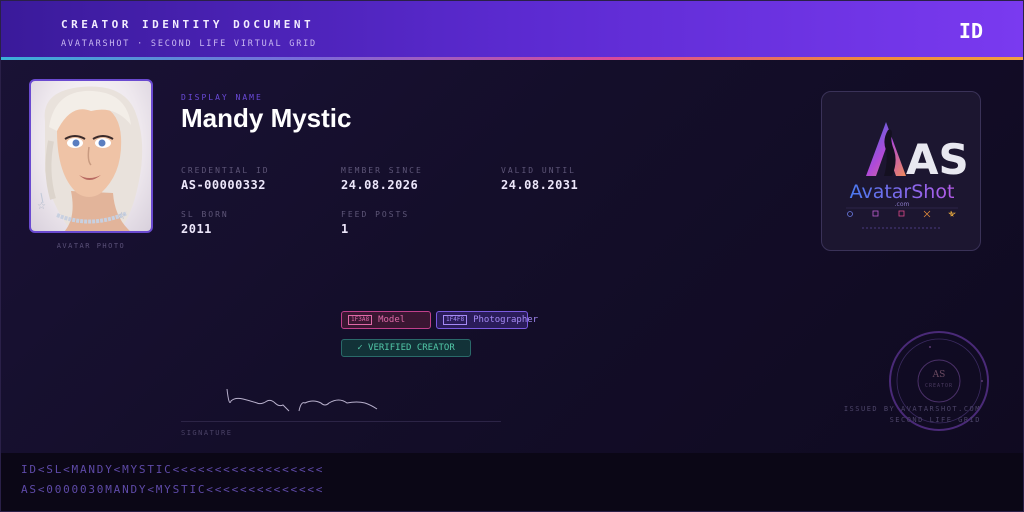 The width and height of the screenshot is (1024, 512). I want to click on document-title: CREATOR IDENTITY DOCUMENT, so click(188, 24).